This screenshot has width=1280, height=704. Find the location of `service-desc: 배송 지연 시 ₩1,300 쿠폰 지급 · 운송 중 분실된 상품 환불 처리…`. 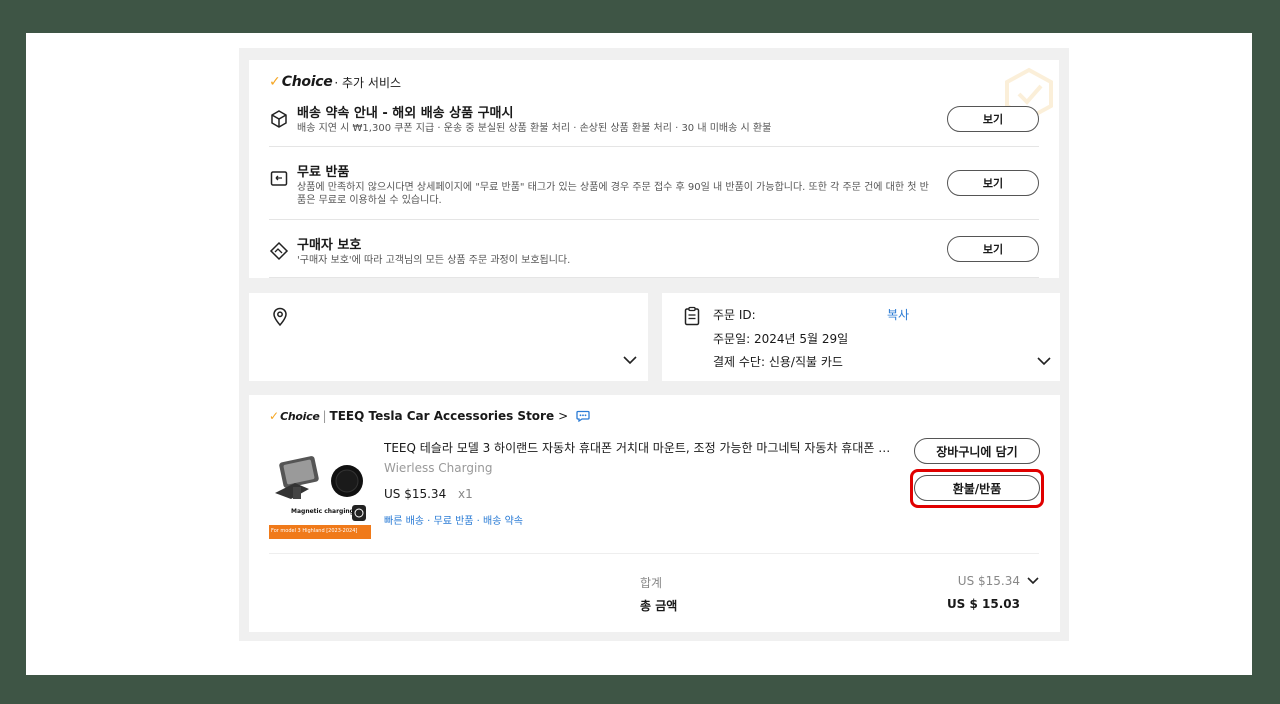

service-desc: 배송 지연 시 ₩1,300 쿠폰 지급 · 운송 중 분실된 상품 환불 처리… is located at coordinates (534, 128).